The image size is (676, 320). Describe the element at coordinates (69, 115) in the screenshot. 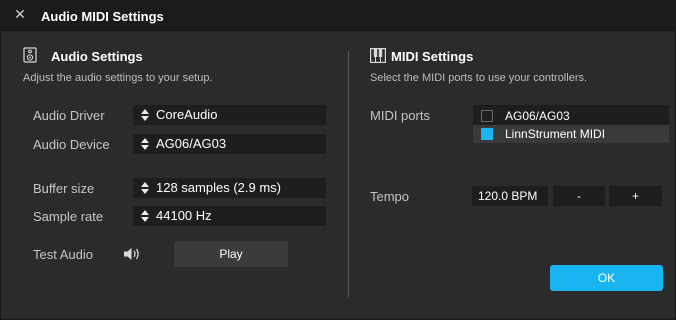

I see `audio-driver-label: Audio Driver` at that location.